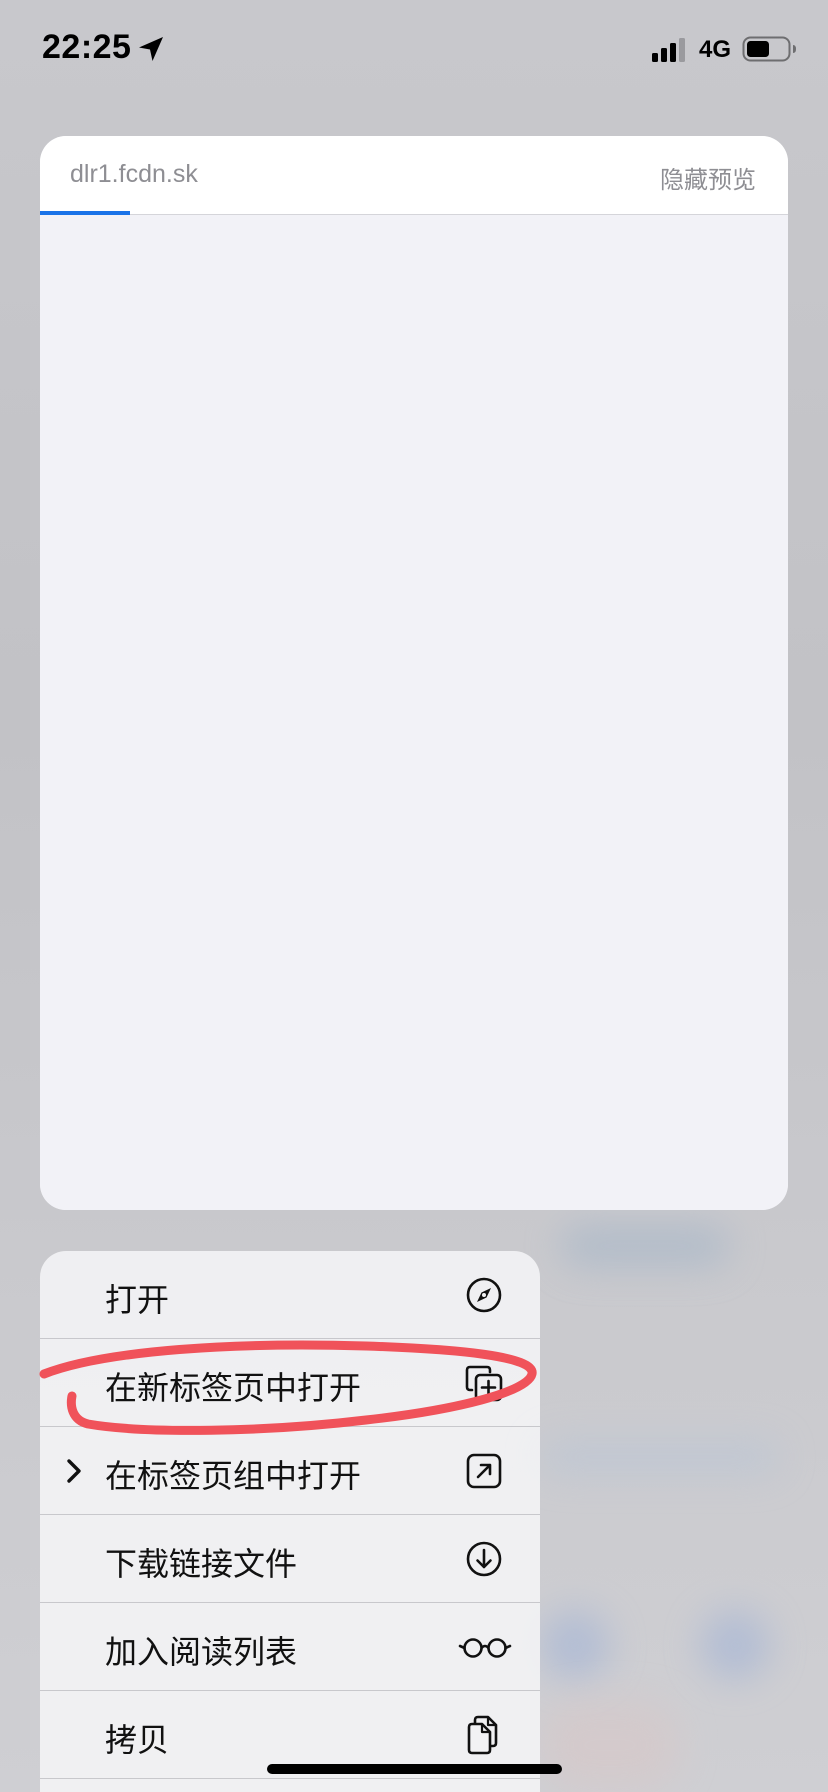 Image resolution: width=828 pixels, height=1792 pixels. I want to click on arrow-up-right-square-icon, so click(484, 1471).